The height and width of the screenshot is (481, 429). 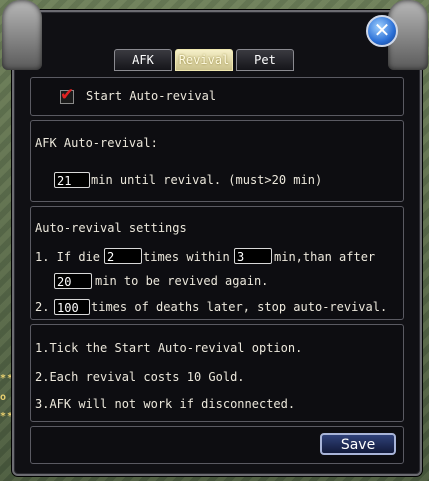 I want to click on settings-line3-prefix: 2., so click(x=42, y=307).